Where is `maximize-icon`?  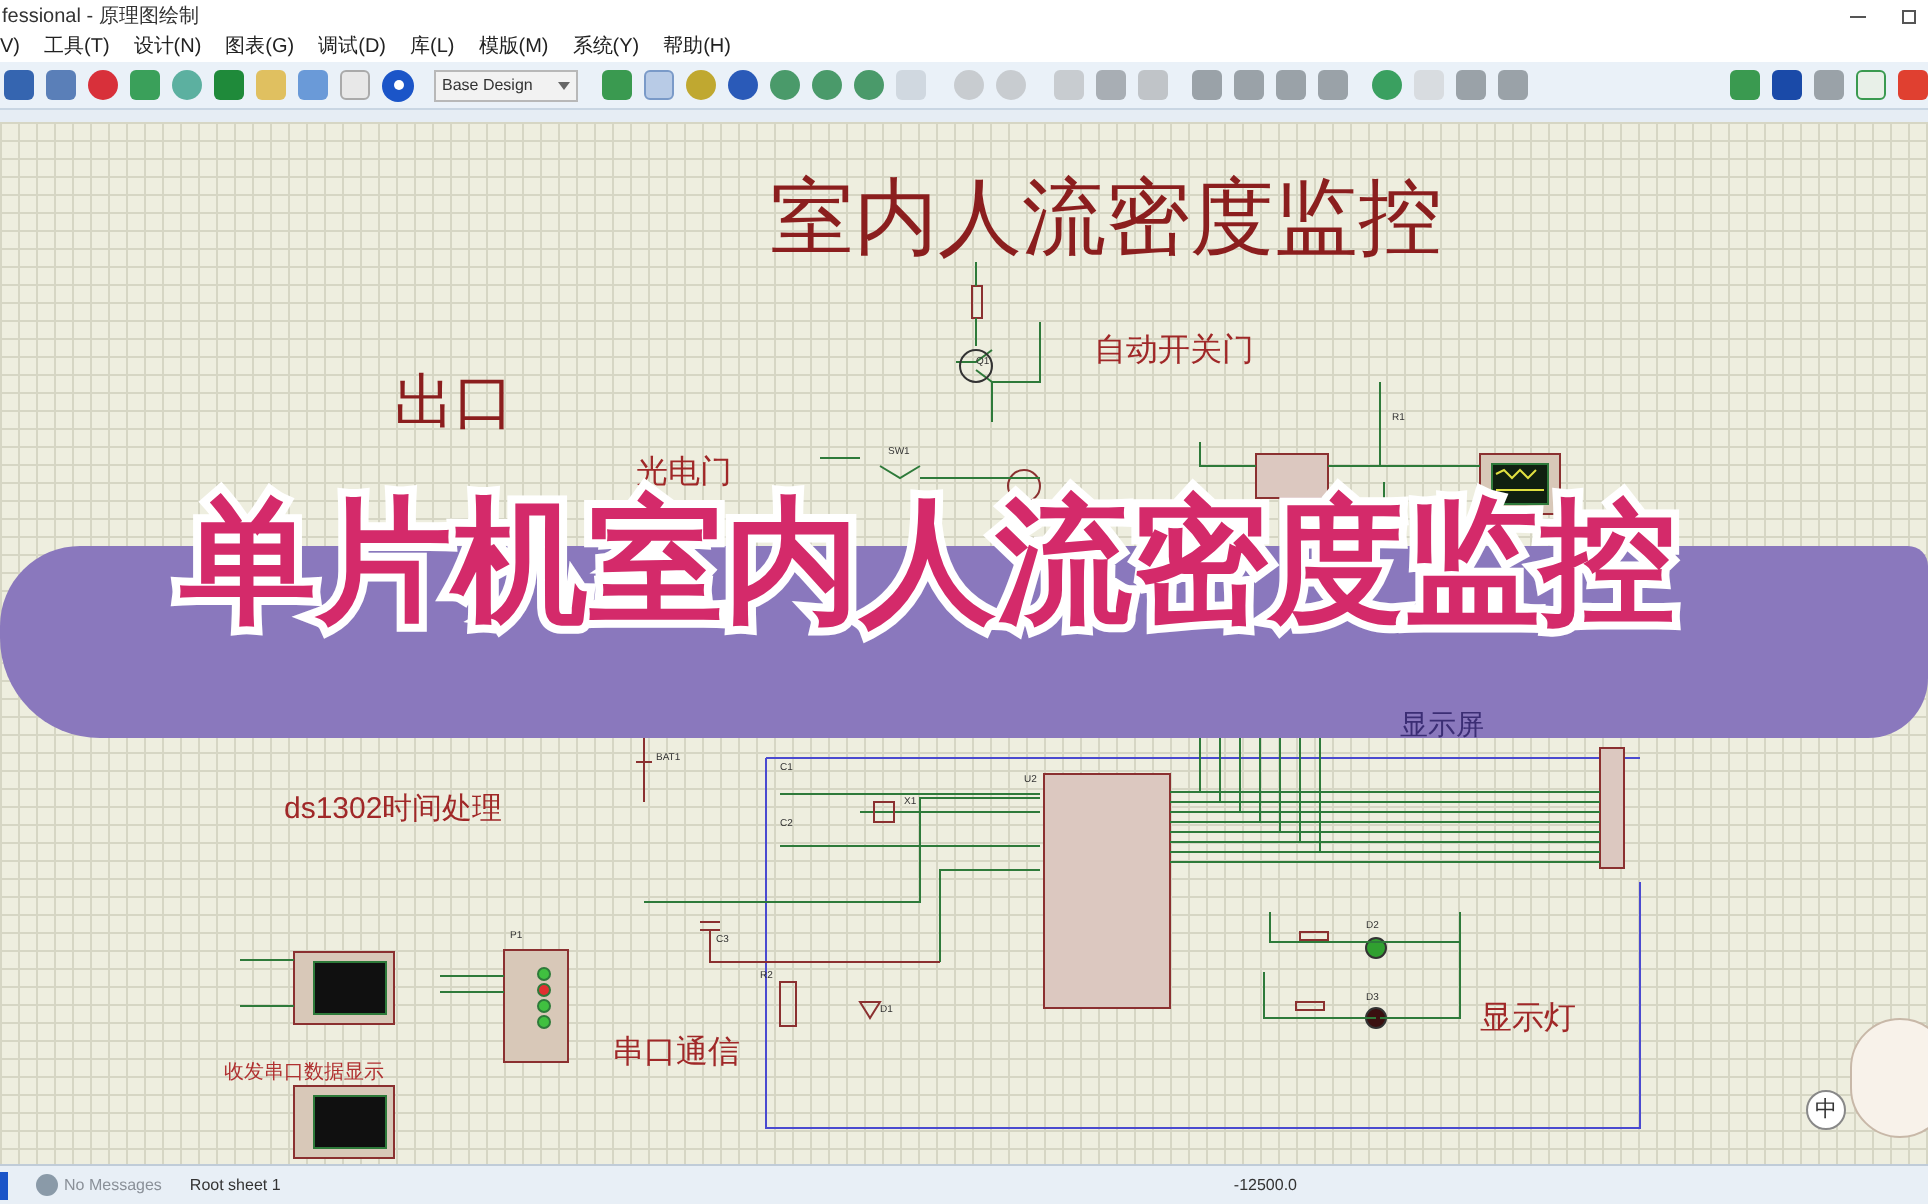
maximize-icon is located at coordinates (1909, 16).